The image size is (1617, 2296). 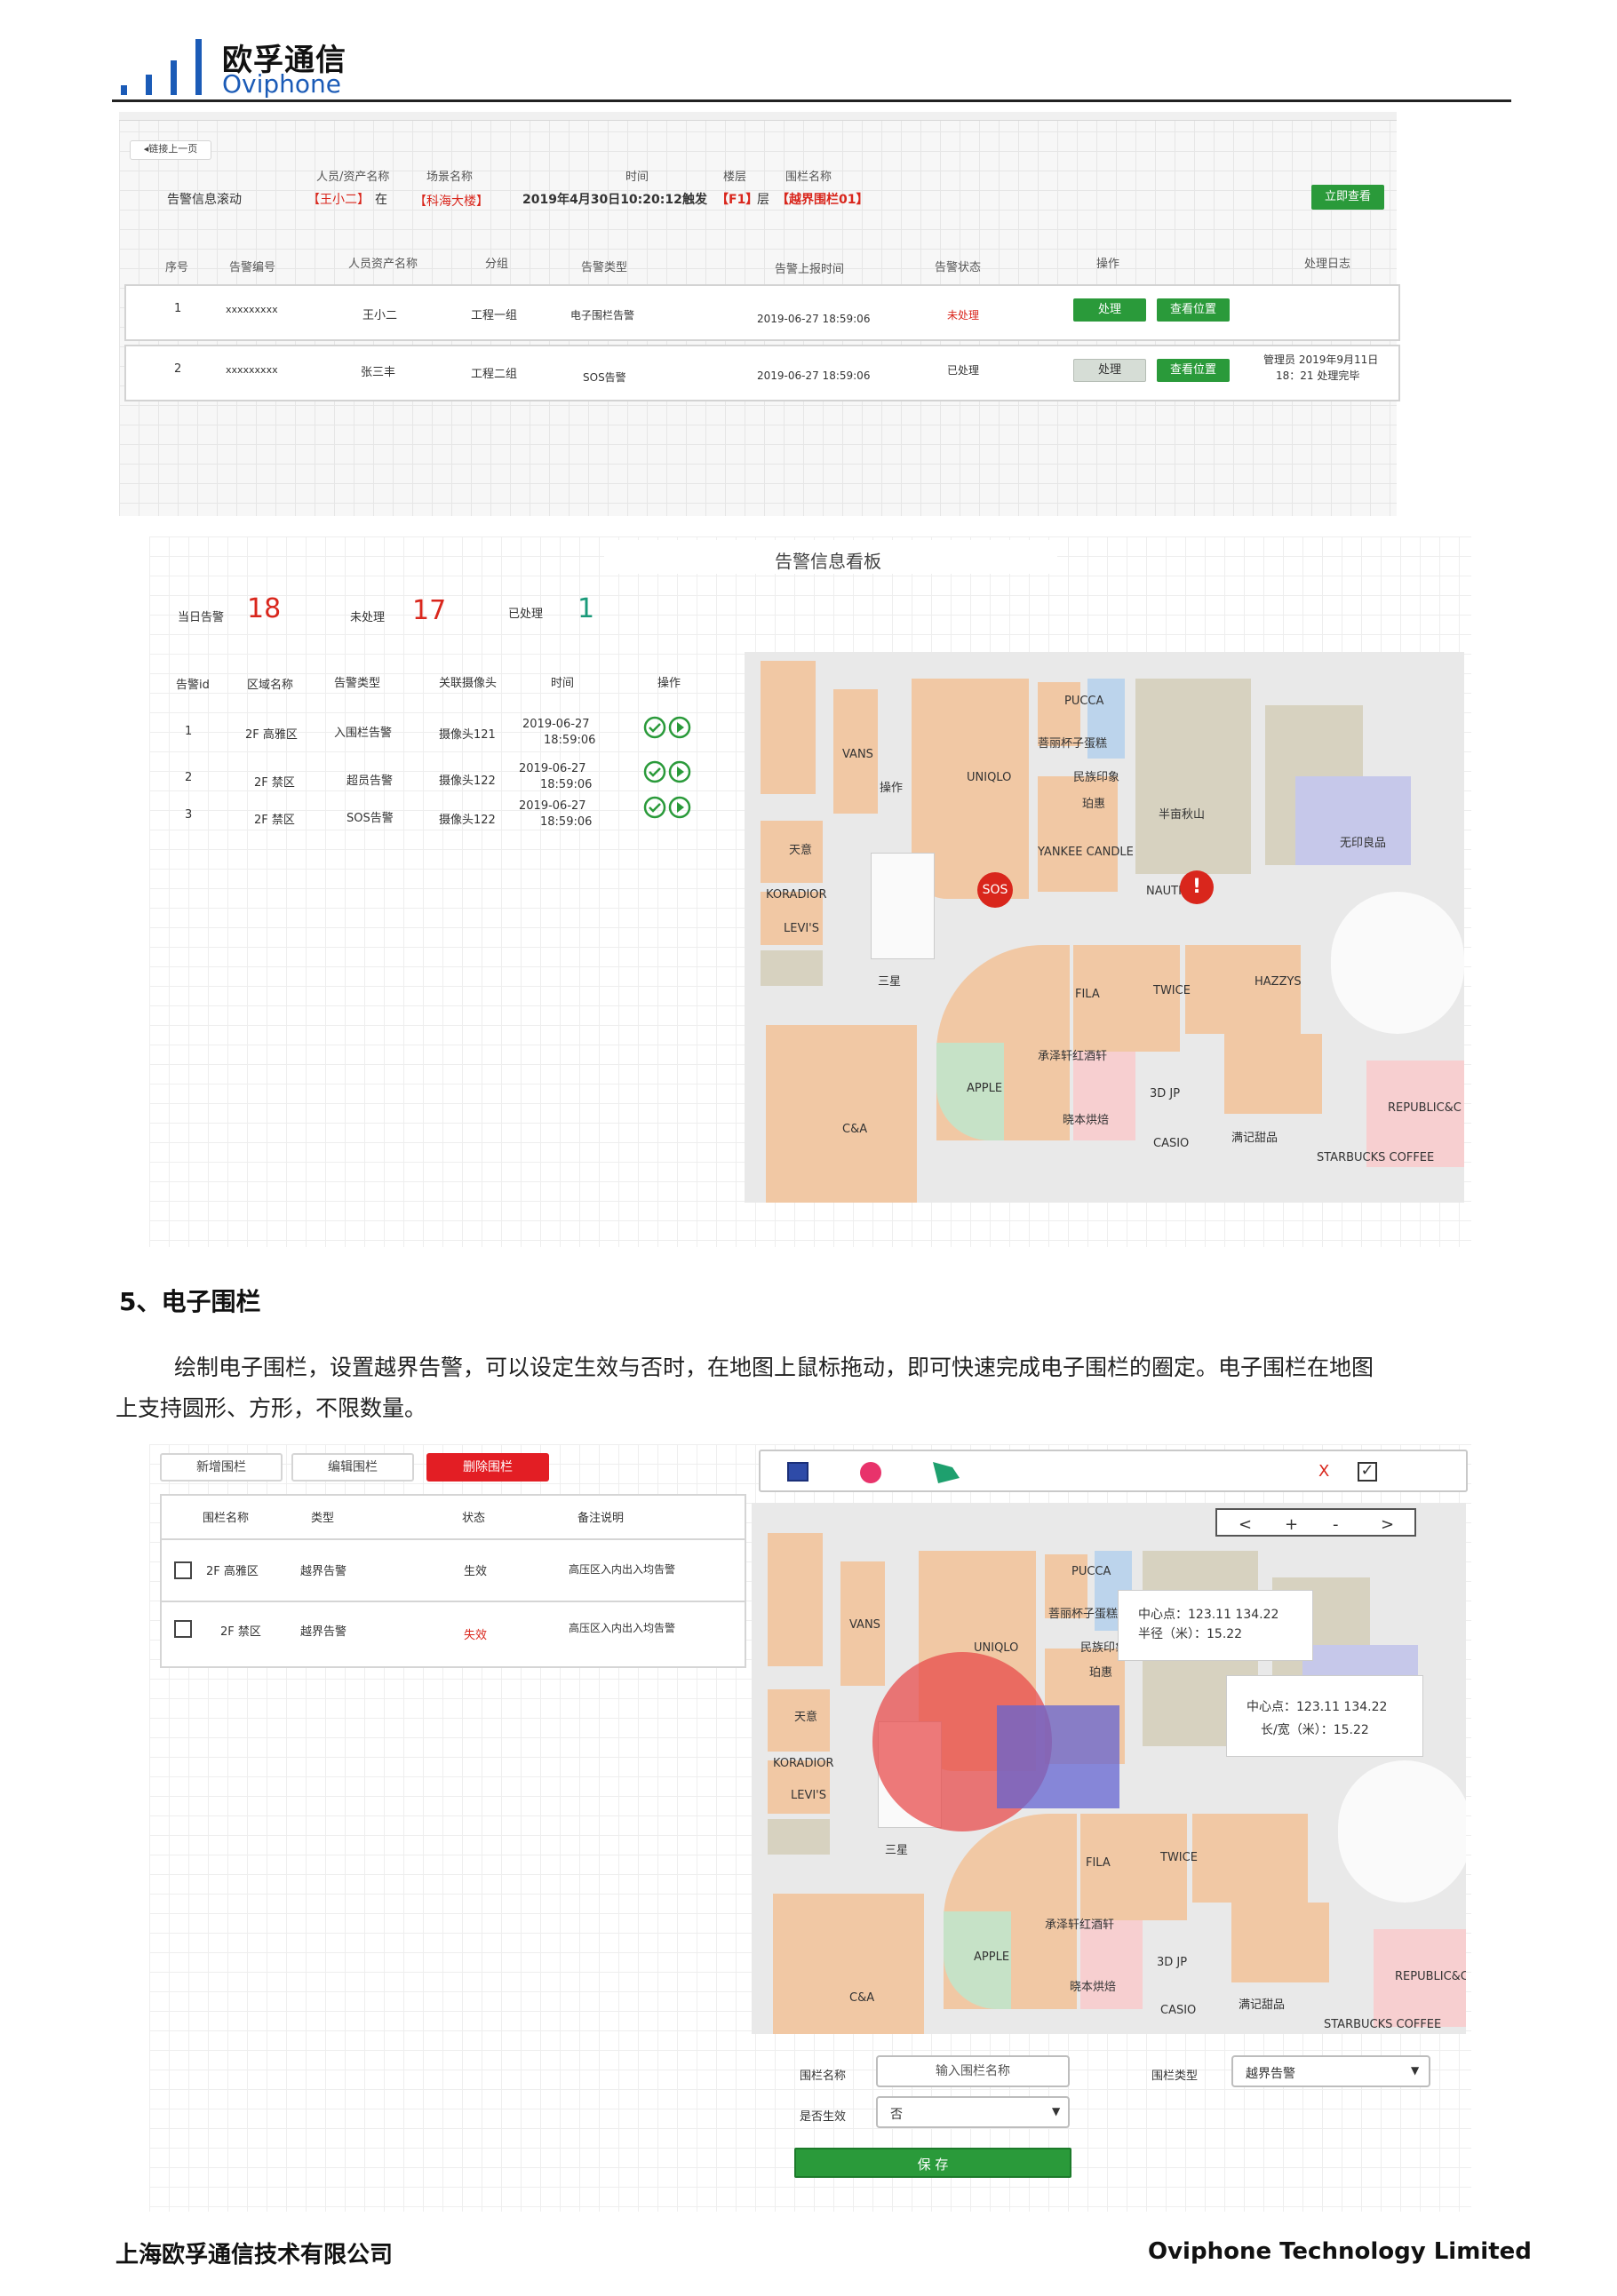 I want to click on nav-next-button: >, so click(x=1387, y=1524).